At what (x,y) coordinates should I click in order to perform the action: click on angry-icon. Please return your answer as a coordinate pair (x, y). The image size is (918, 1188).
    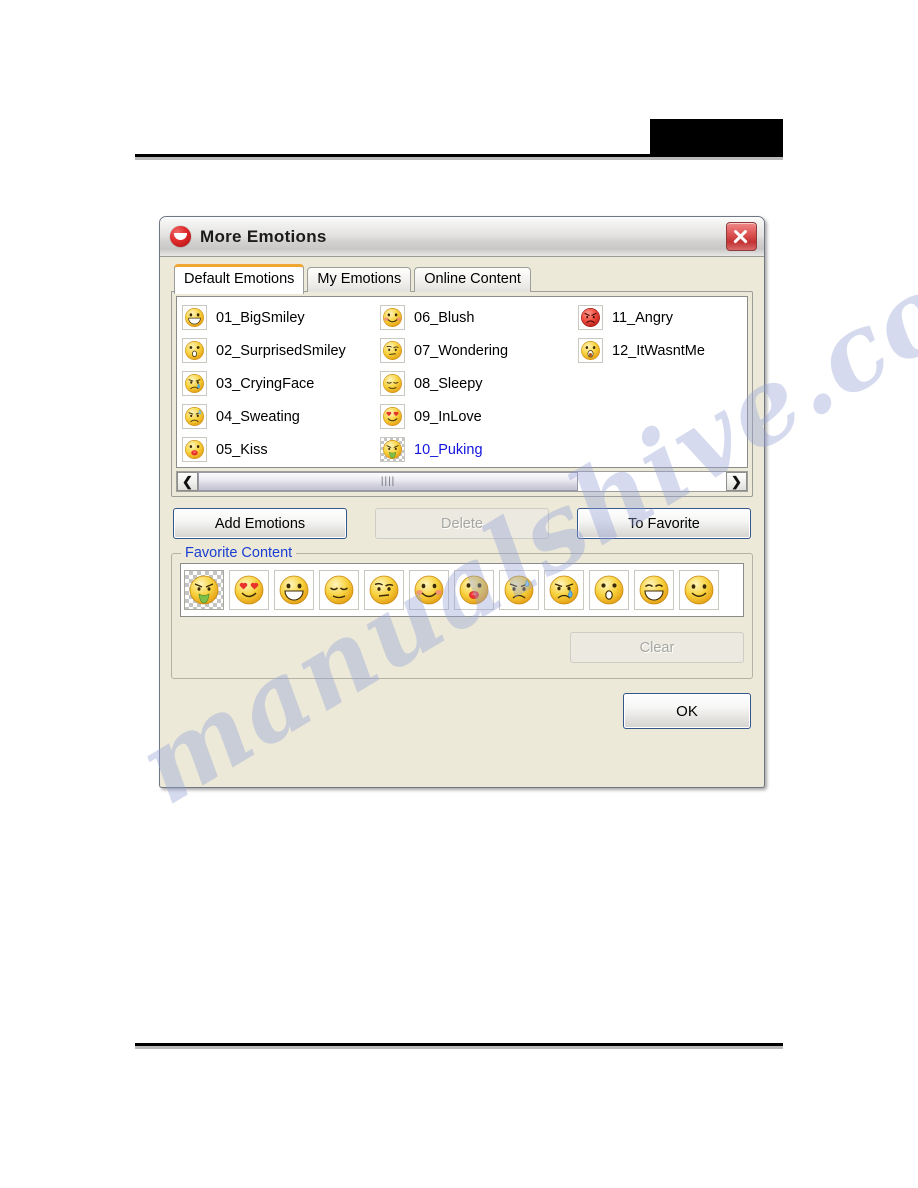
    Looking at the image, I should click on (590, 317).